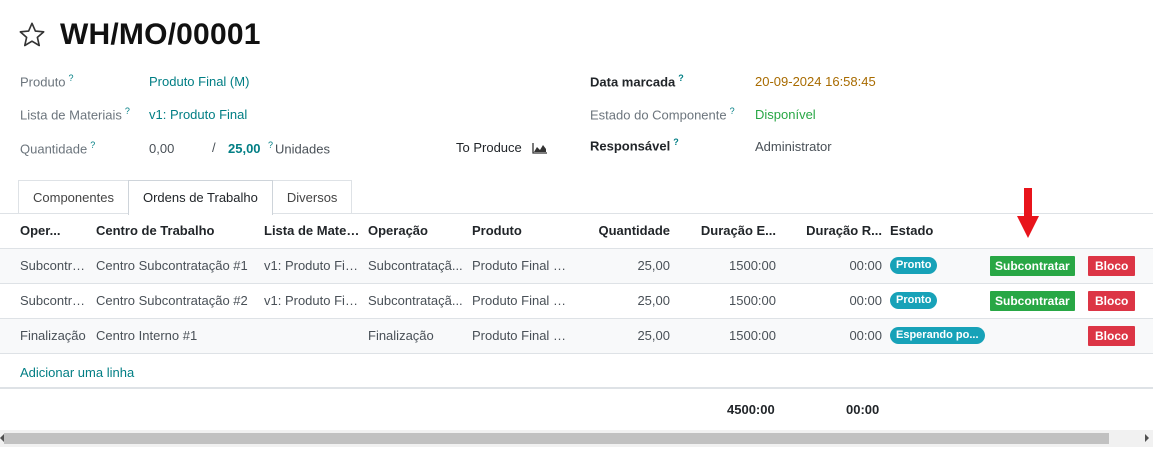  I want to click on data-marcada-label: Data marcada?, so click(637, 81).